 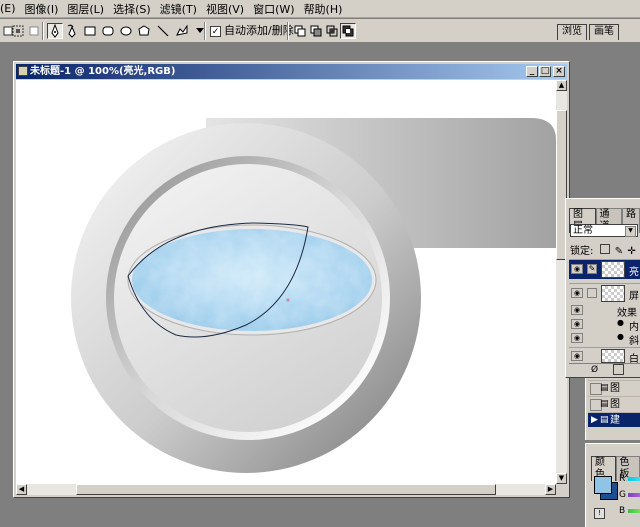 I want to click on line-tool-icon, so click(x=163, y=31).